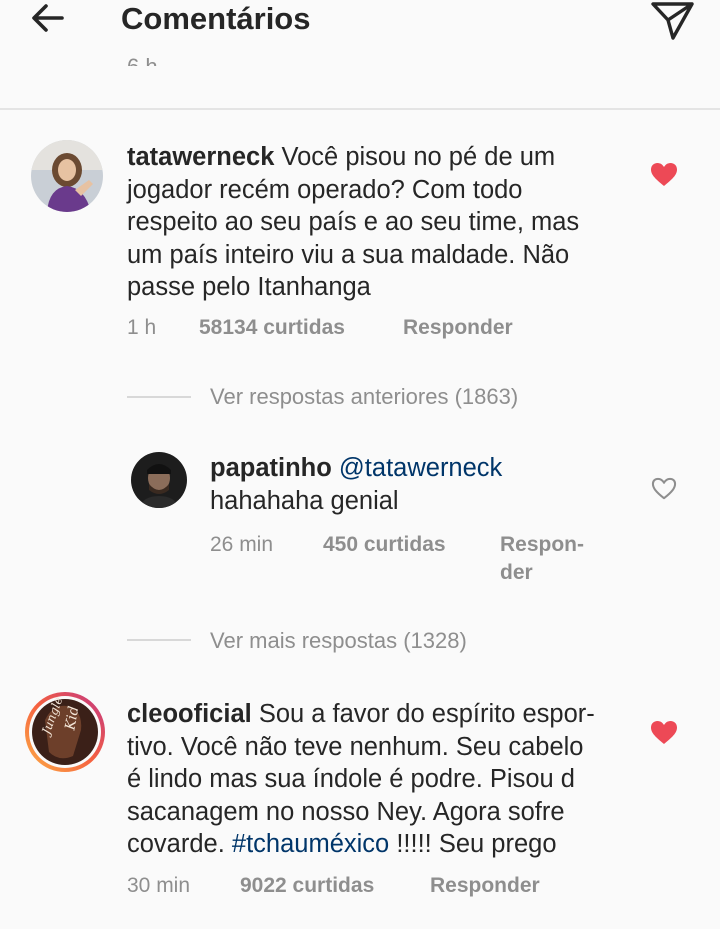 The image size is (720, 929). What do you see at coordinates (200, 157) in the screenshot?
I see `comment-username: tatawerneck` at bounding box center [200, 157].